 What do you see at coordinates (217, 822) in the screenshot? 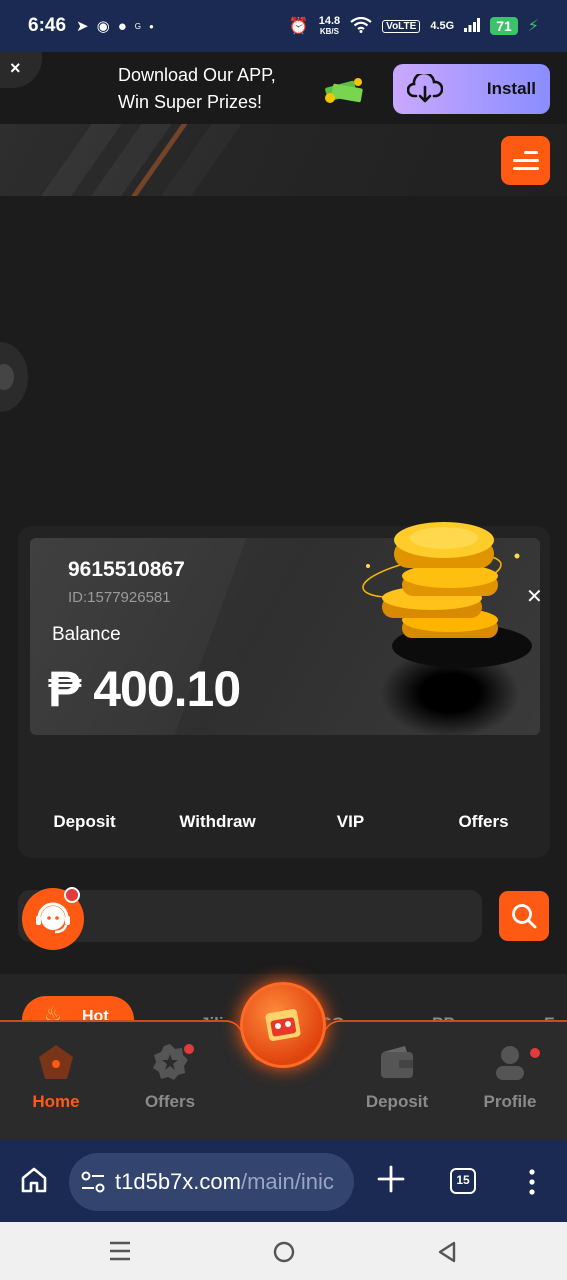
I see `withdraw-action: Withdraw` at bounding box center [217, 822].